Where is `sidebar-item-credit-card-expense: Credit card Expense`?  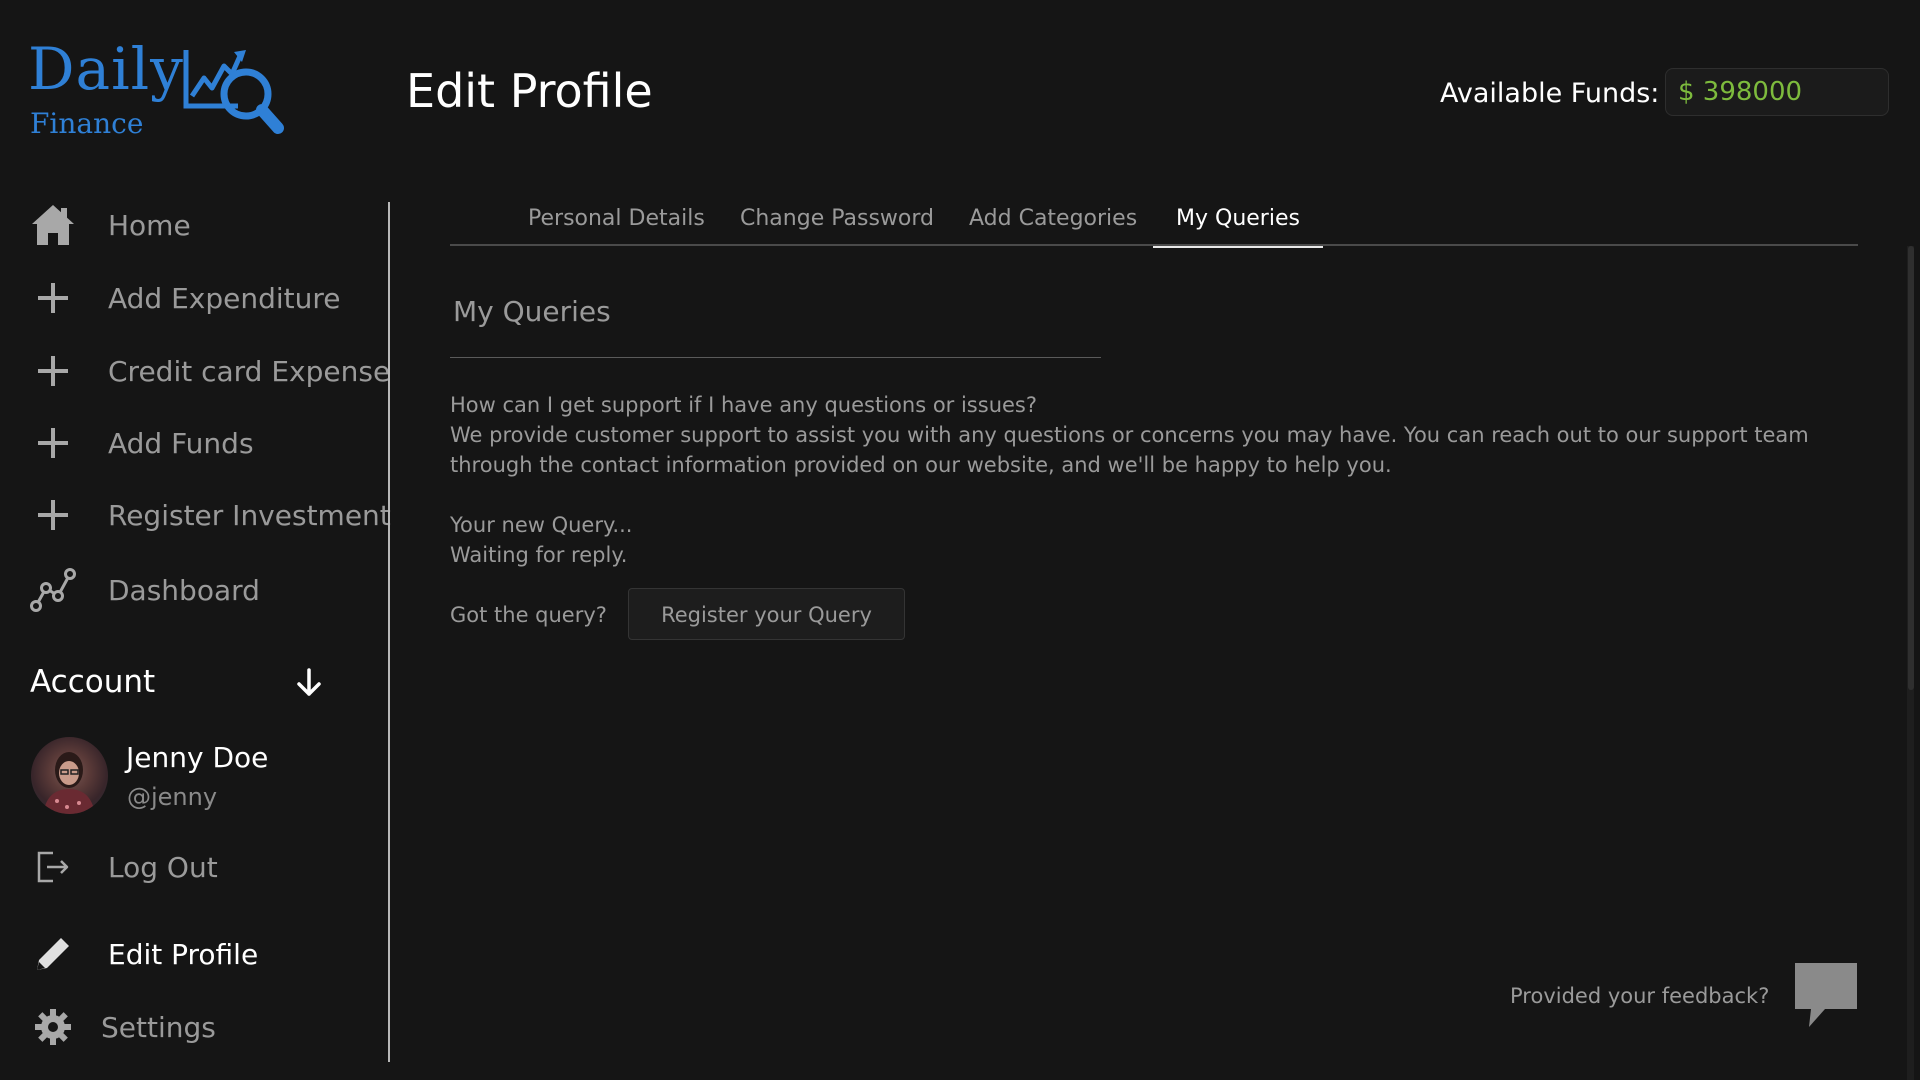
sidebar-item-credit-card-expense: Credit card Expense is located at coordinates (209, 371).